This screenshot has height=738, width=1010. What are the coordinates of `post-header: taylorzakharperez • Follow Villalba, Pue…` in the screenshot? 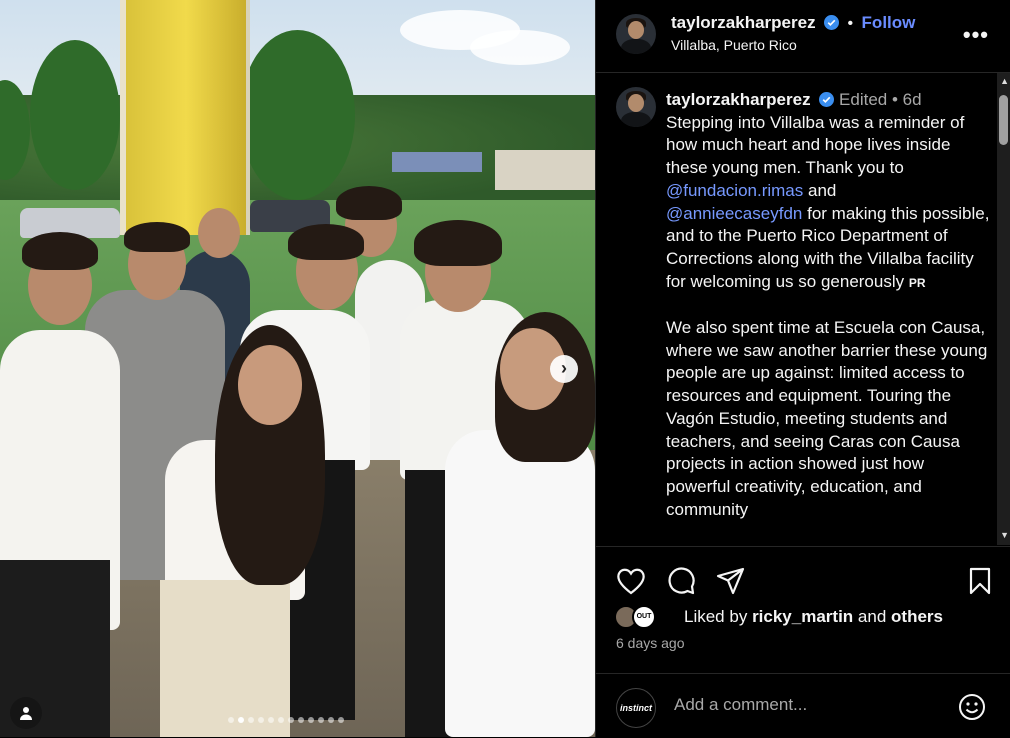 It's located at (803, 36).